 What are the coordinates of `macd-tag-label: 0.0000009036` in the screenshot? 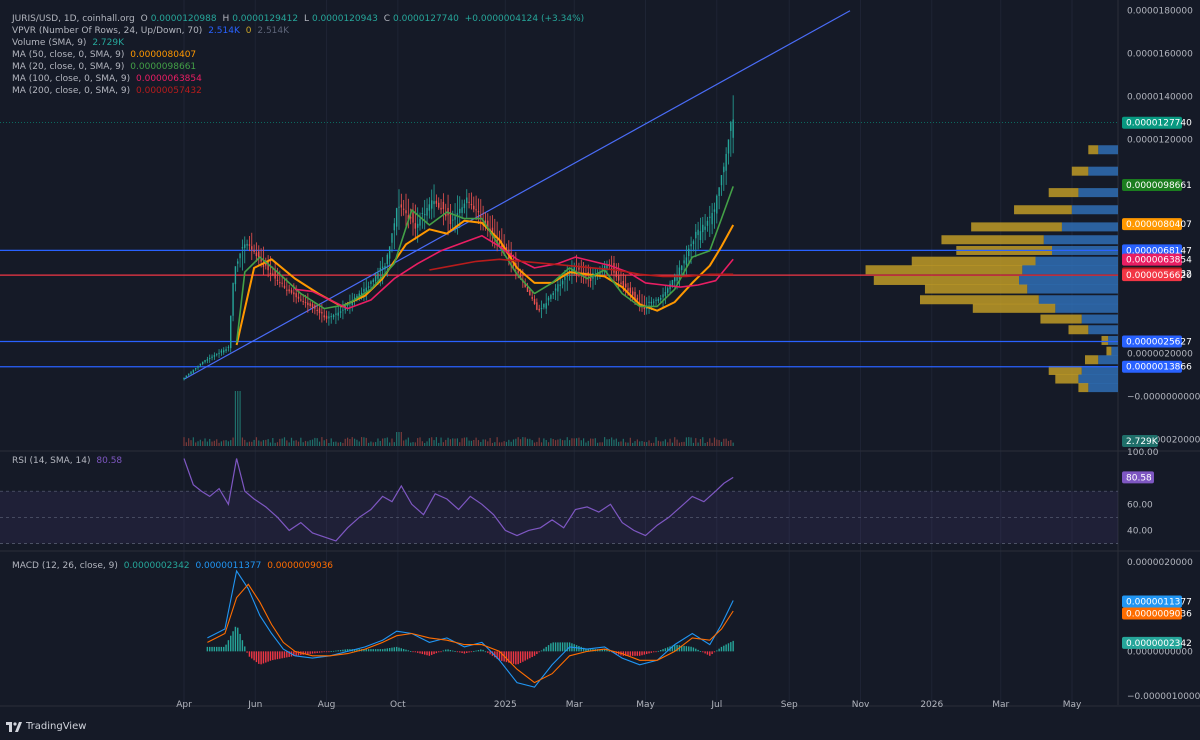 It's located at (1159, 614).